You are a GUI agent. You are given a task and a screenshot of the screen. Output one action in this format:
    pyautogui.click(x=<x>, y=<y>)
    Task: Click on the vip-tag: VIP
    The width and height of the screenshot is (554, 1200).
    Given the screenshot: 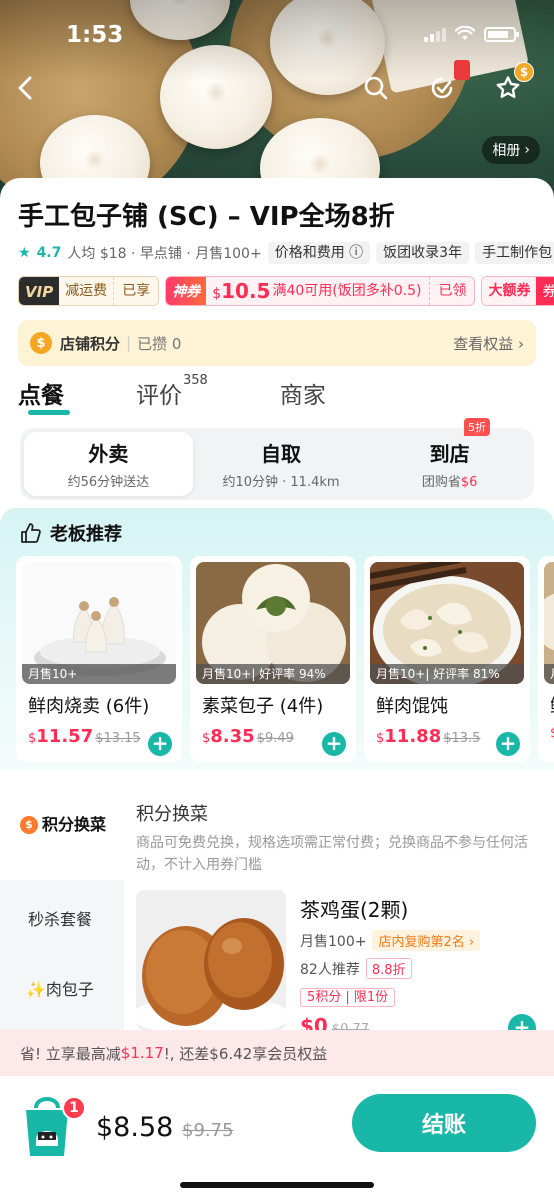 What is the action you would take?
    pyautogui.click(x=39, y=291)
    